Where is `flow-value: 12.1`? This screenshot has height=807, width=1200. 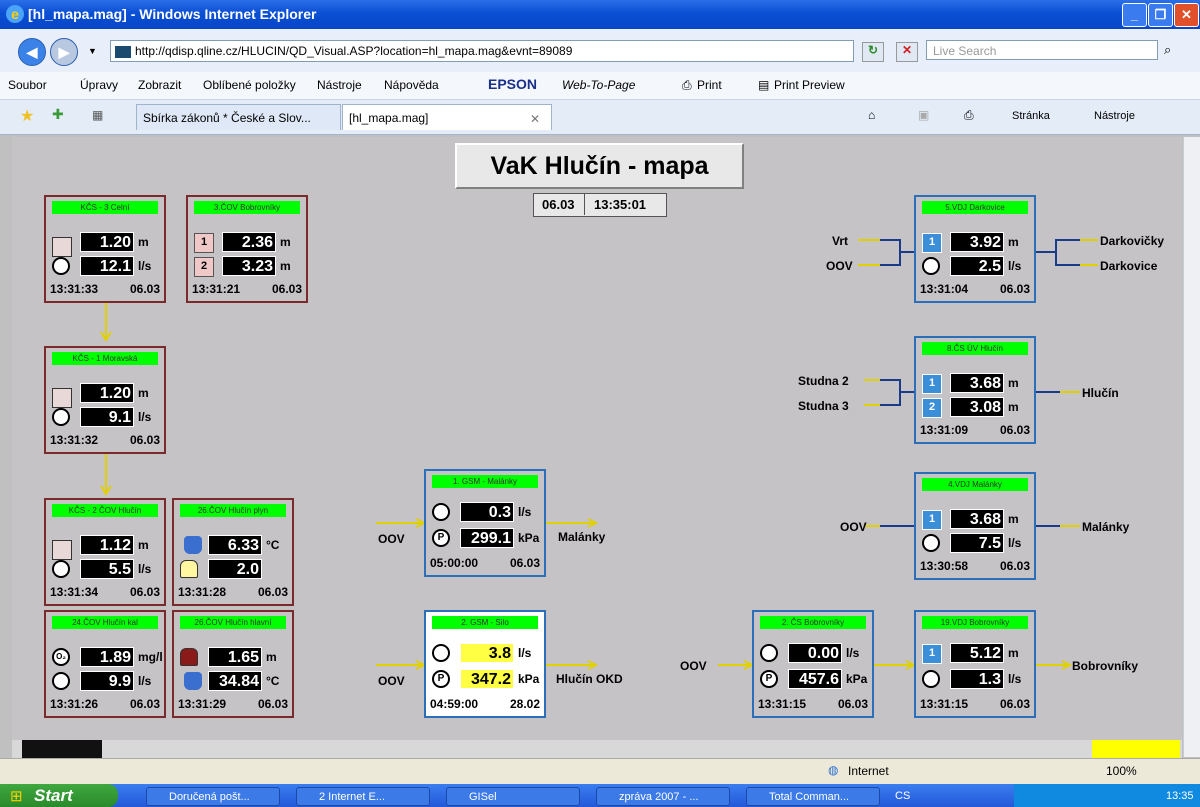
flow-value: 12.1 is located at coordinates (107, 266).